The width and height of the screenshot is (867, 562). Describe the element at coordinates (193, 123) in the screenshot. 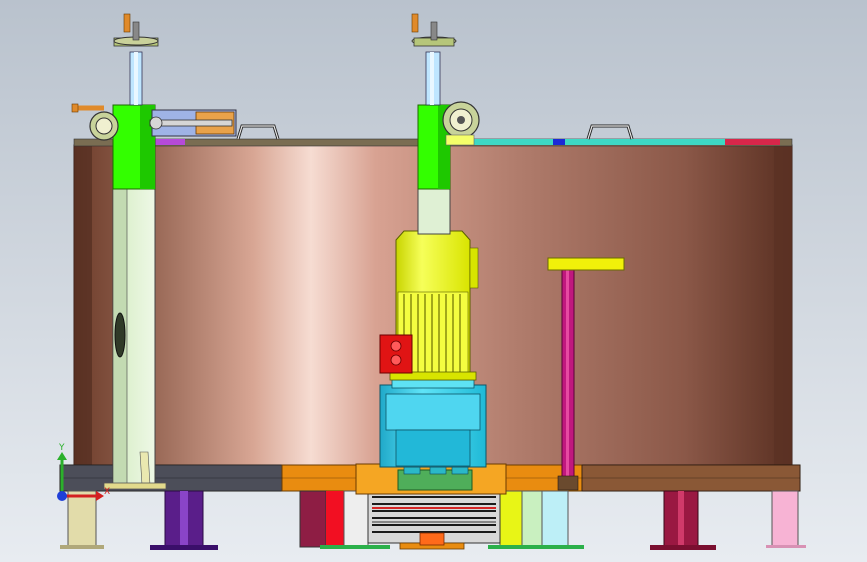

I see `horizontal-actuator` at that location.